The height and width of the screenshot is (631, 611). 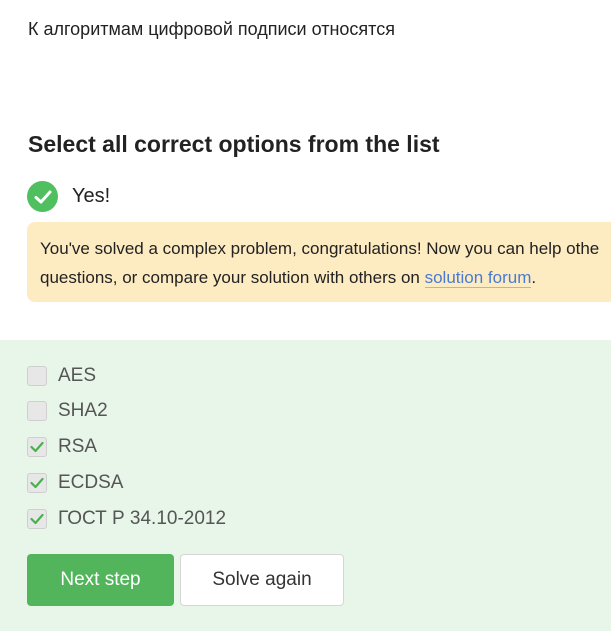 I want to click on option-aes: AES, so click(x=61, y=376).